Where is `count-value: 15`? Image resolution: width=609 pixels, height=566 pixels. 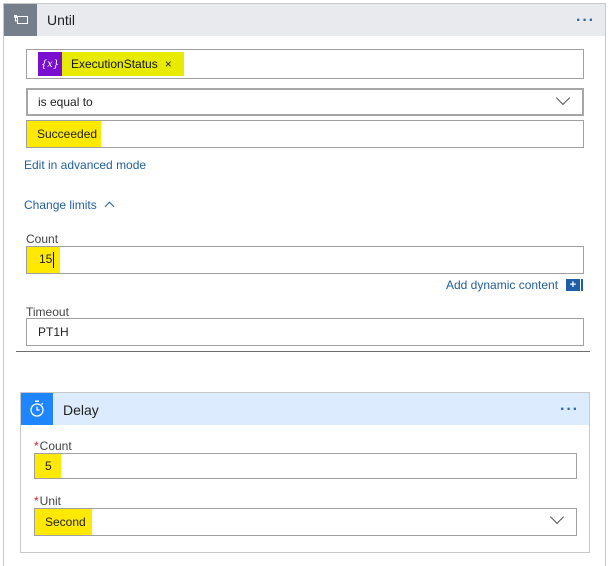
count-value: 15 is located at coordinates (47, 260).